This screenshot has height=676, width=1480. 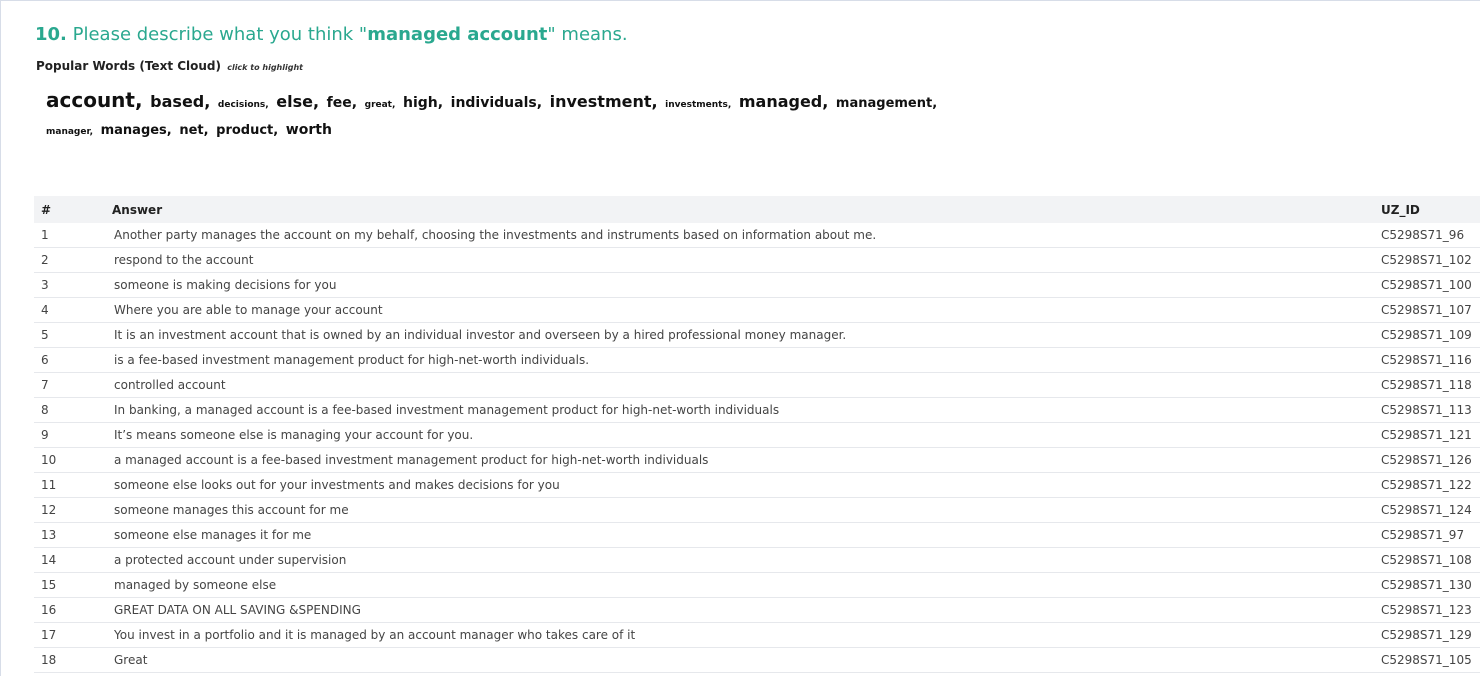 What do you see at coordinates (1430, 510) in the screenshot?
I see `row-uz-id: C5298S71_124` at bounding box center [1430, 510].